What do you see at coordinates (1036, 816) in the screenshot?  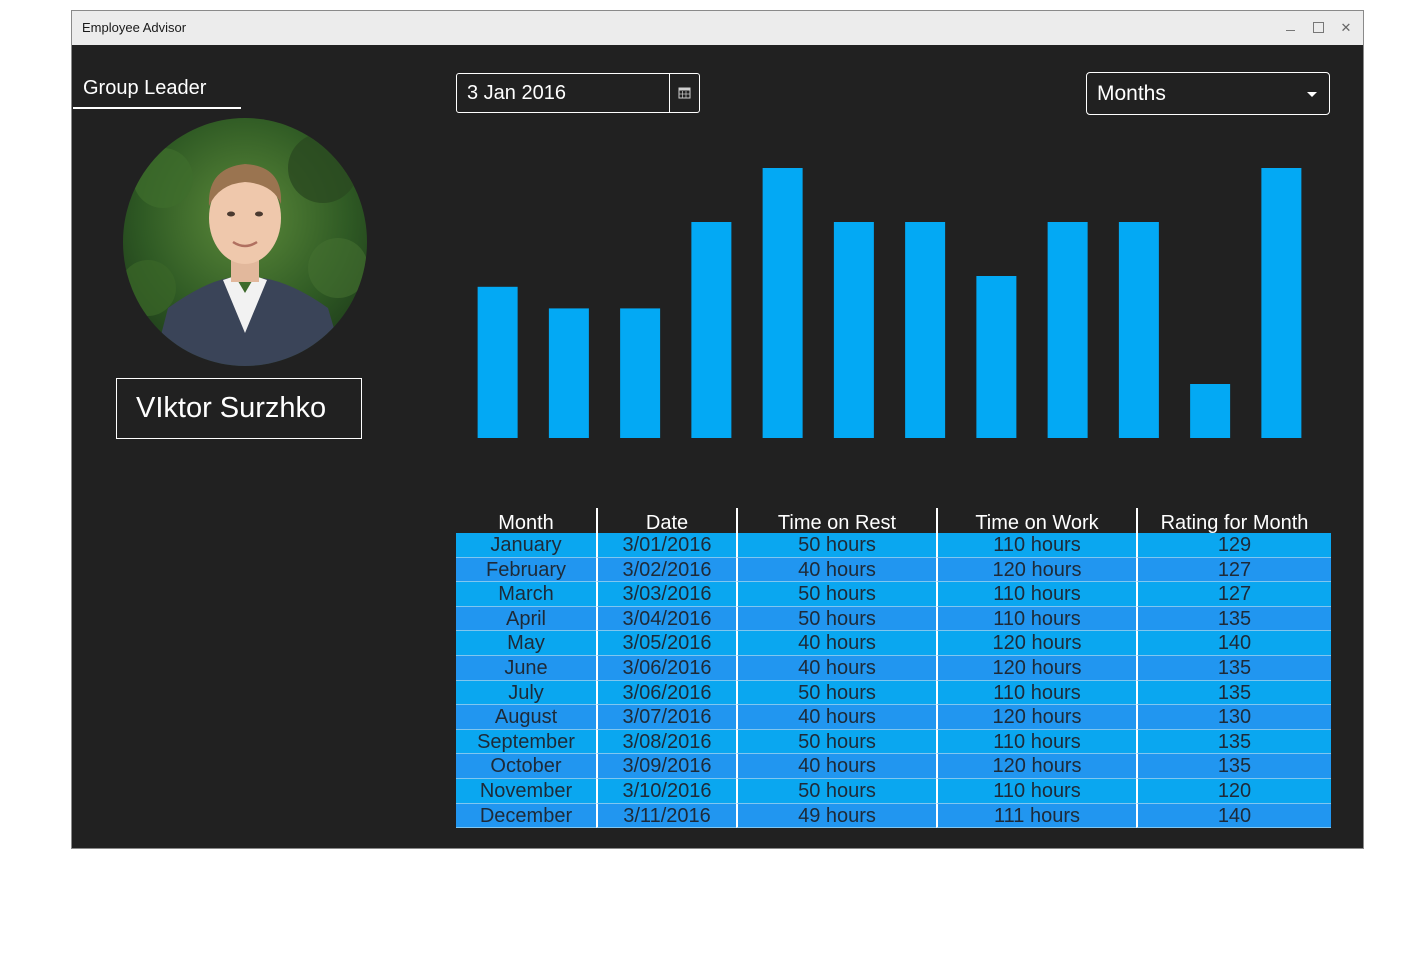 I see `table-cell: 111 hours` at bounding box center [1036, 816].